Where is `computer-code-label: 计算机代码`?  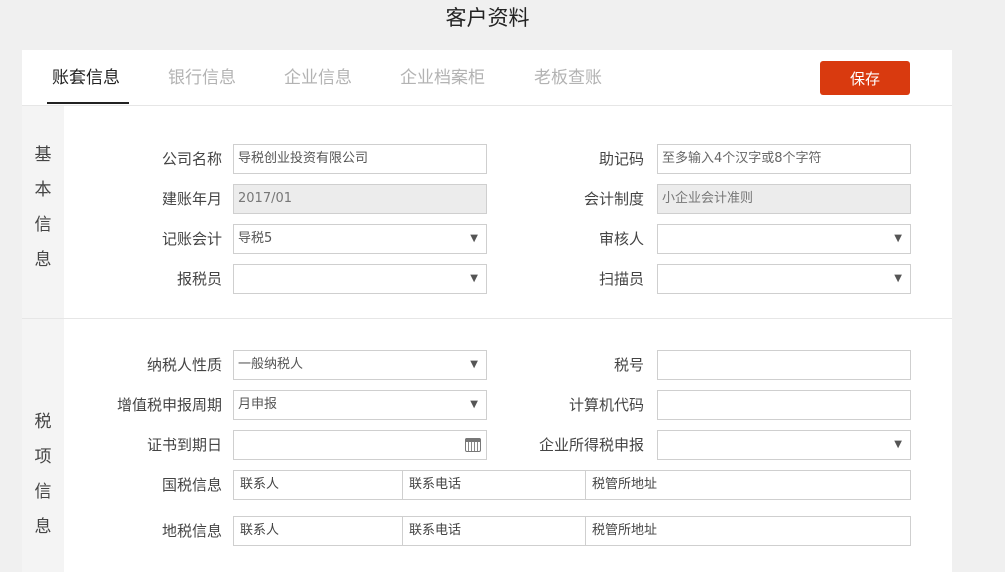 computer-code-label: 计算机代码 is located at coordinates (606, 405).